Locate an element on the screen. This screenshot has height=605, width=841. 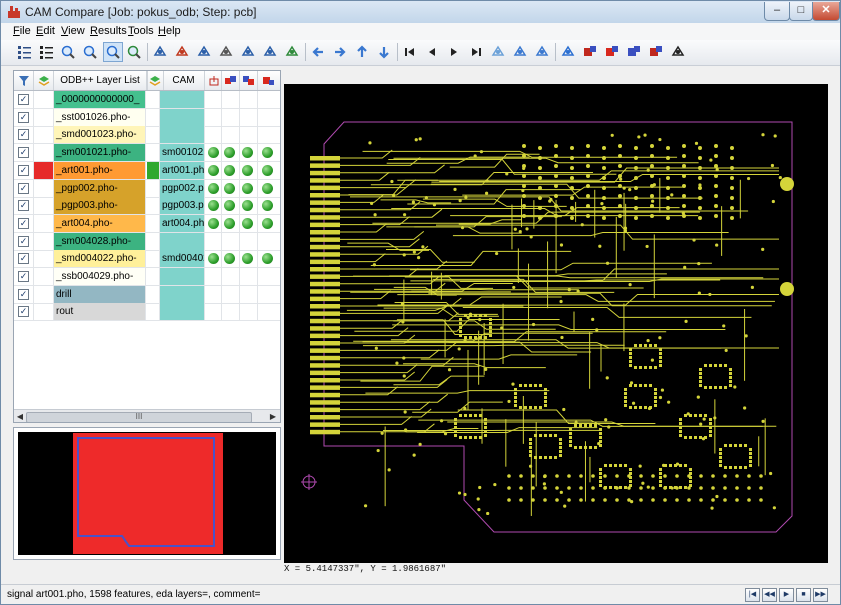
pointer-icon is located at coordinates (160, 52).